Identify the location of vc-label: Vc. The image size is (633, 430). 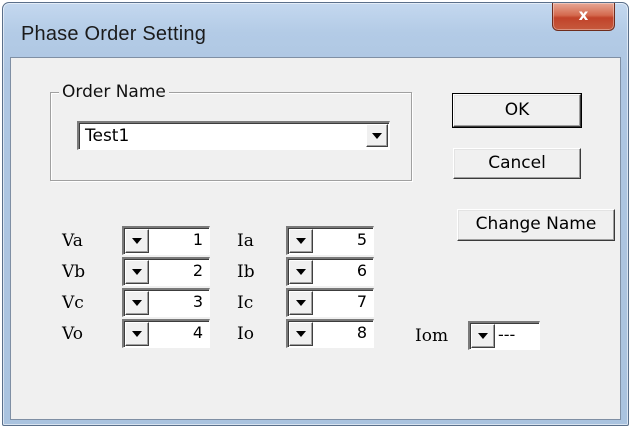
(73, 303).